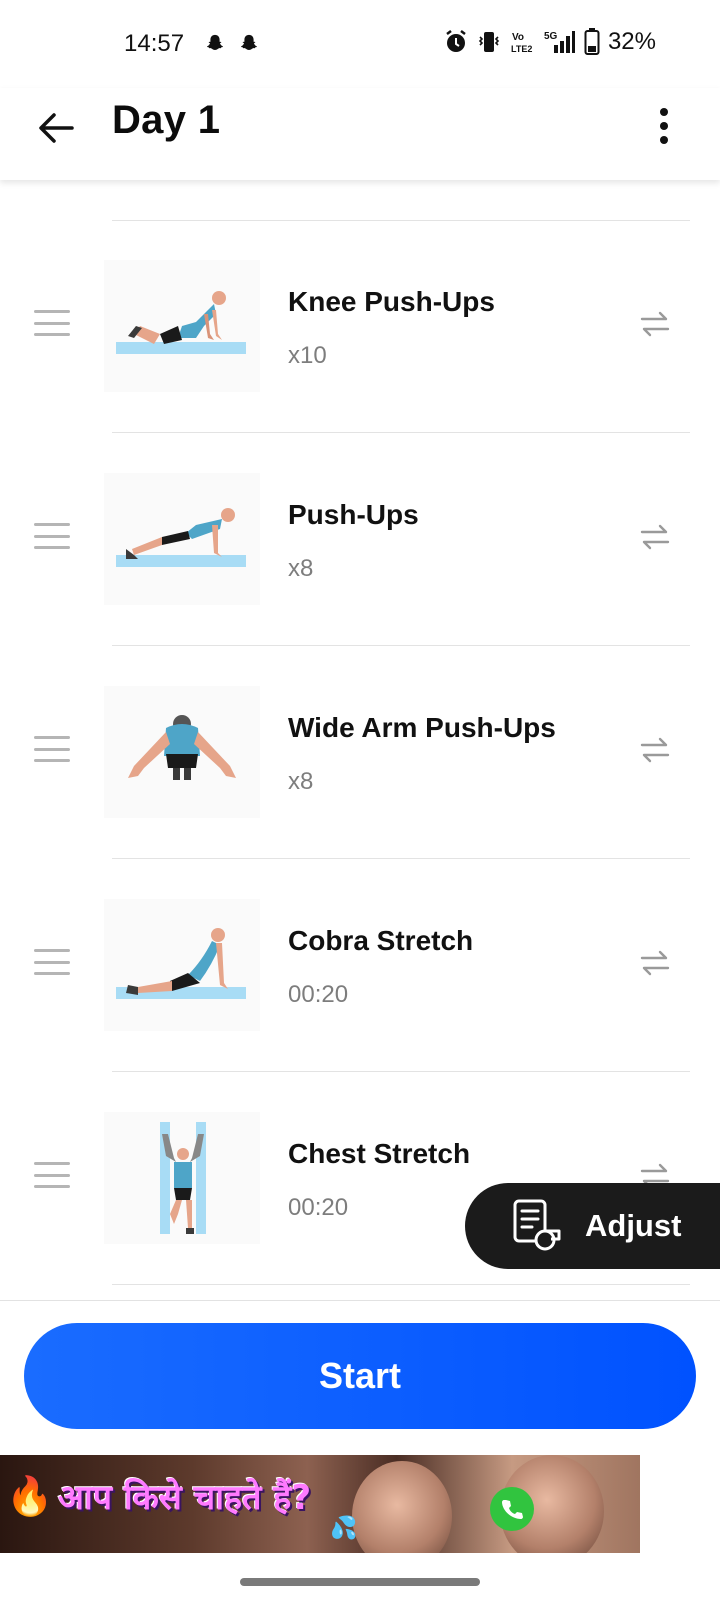  Describe the element at coordinates (633, 1225) in the screenshot. I see `adjust-label: Adjust` at that location.